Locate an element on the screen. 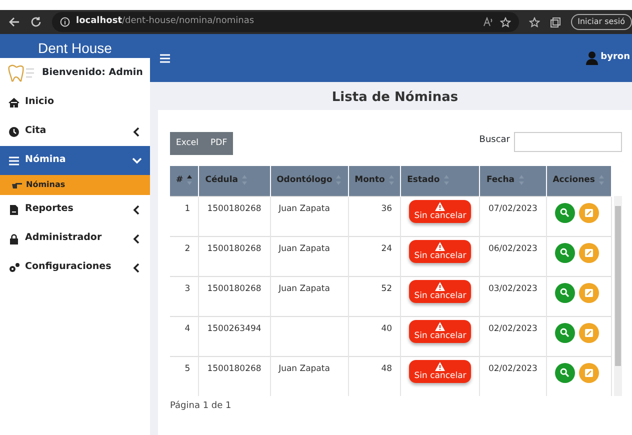 This screenshot has width=632, height=435. scrollbar is located at coordinates (618, 296).